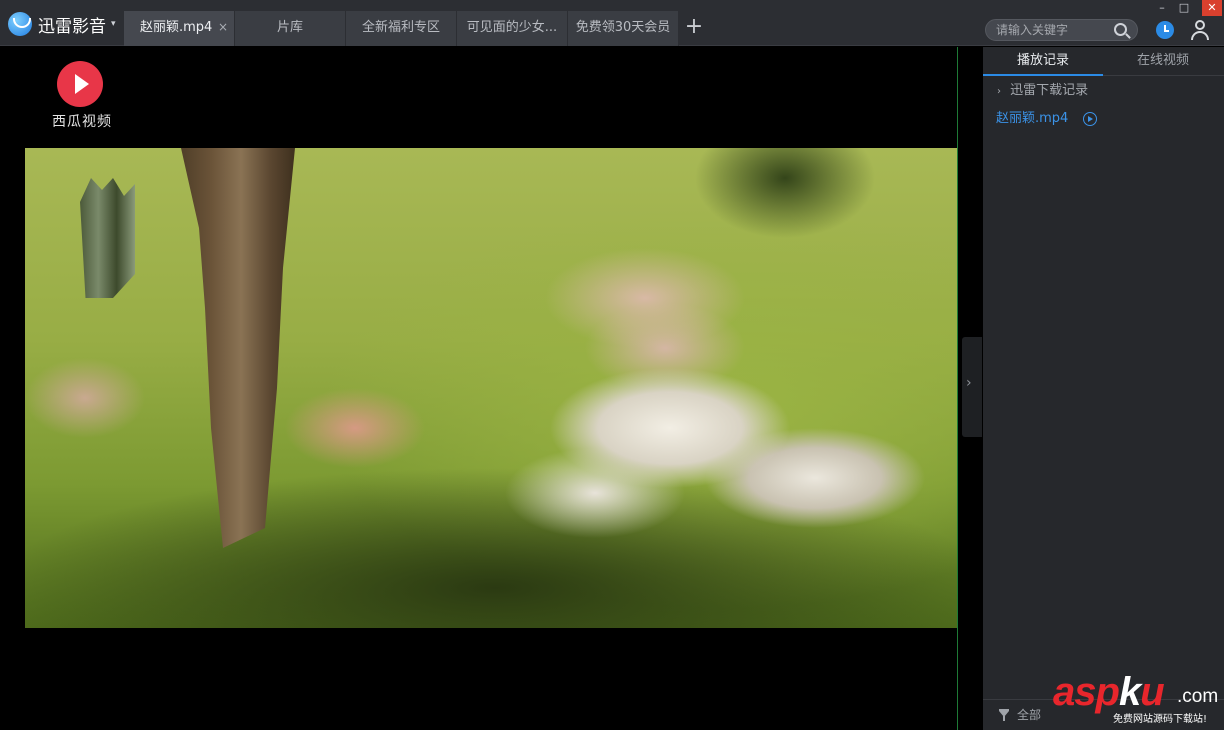  I want to click on search-input, so click(1051, 30).